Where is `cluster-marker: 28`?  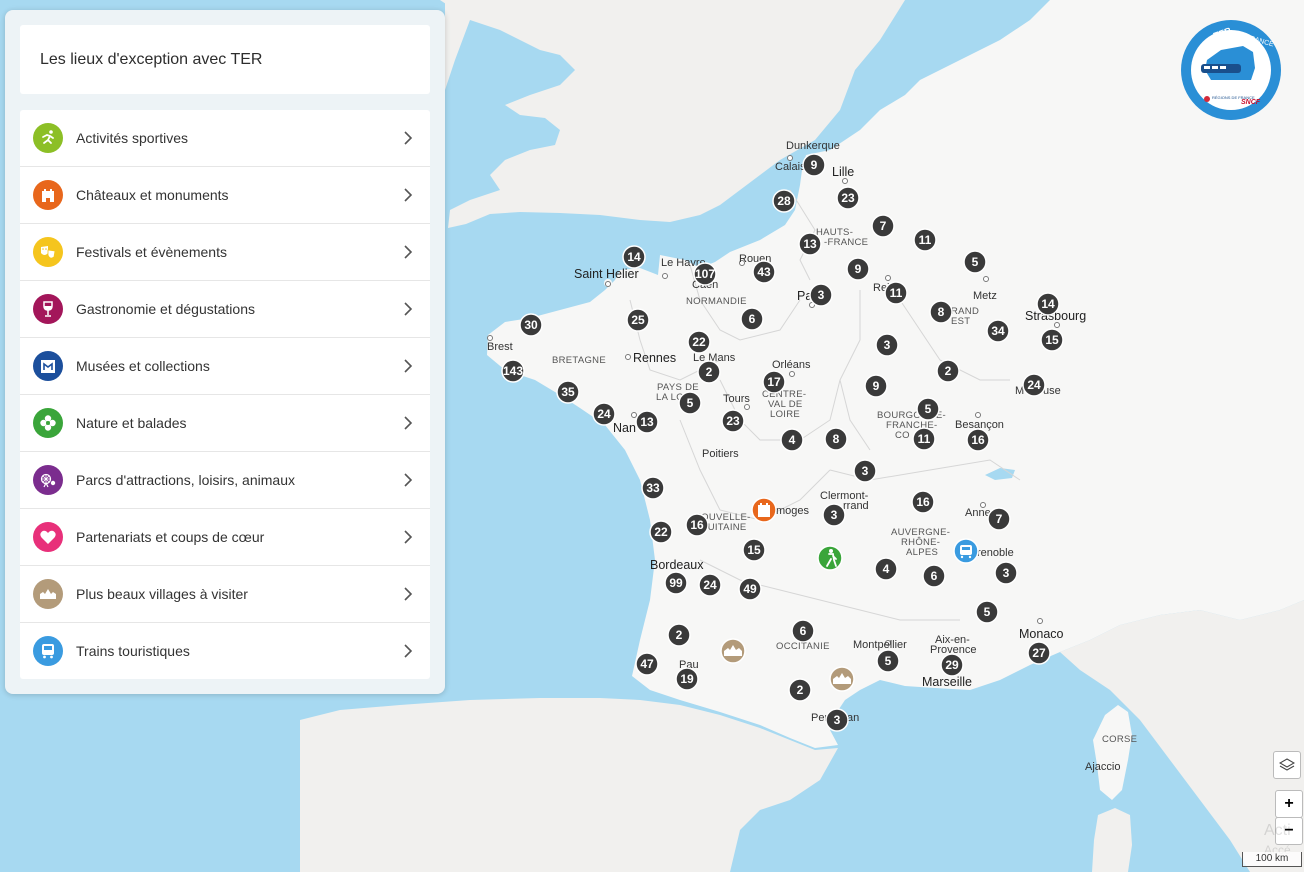
cluster-marker: 28 is located at coordinates (784, 201).